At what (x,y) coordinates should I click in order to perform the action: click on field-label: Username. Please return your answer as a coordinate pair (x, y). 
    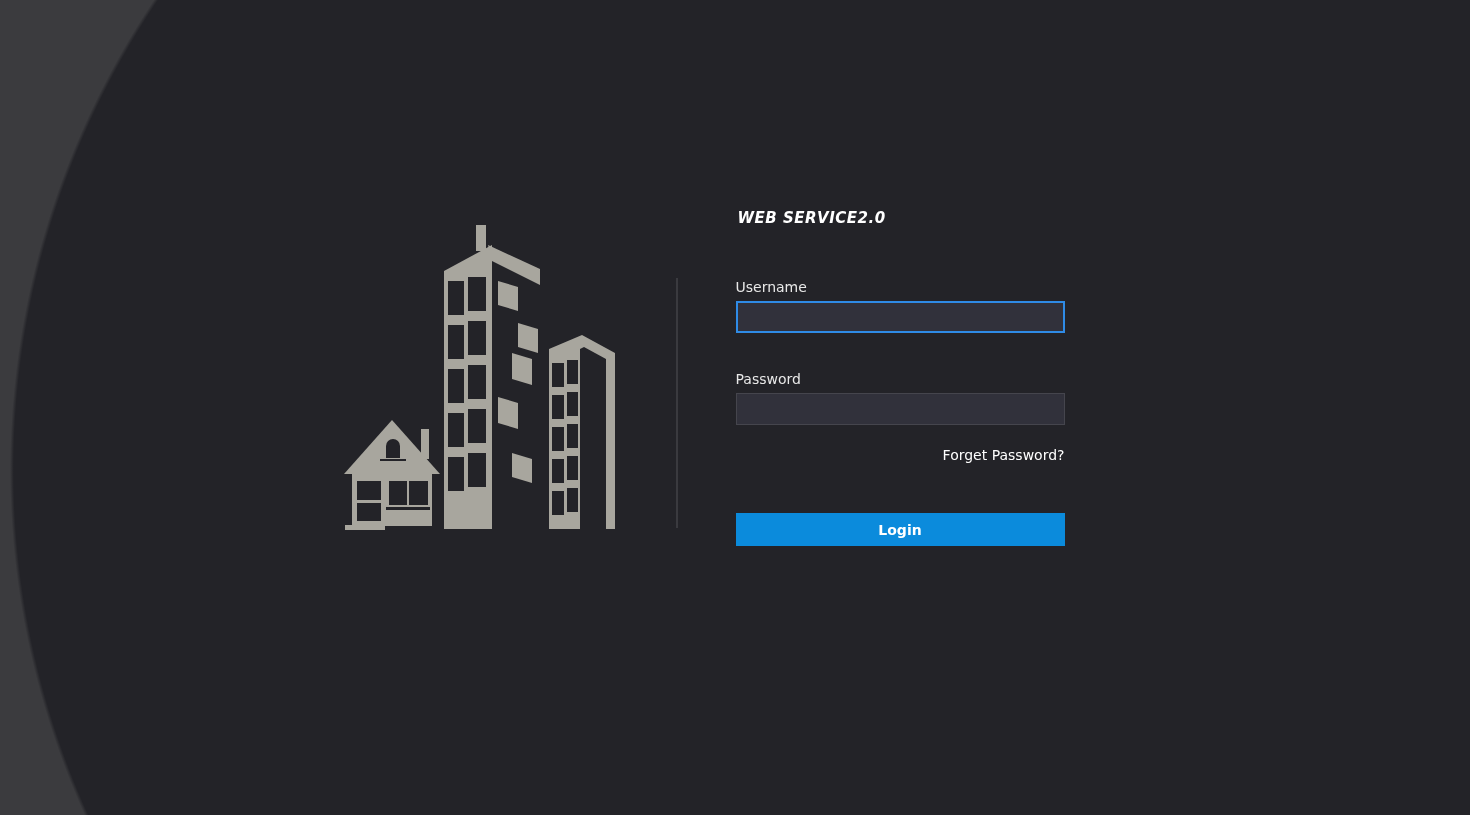
    Looking at the image, I should click on (771, 287).